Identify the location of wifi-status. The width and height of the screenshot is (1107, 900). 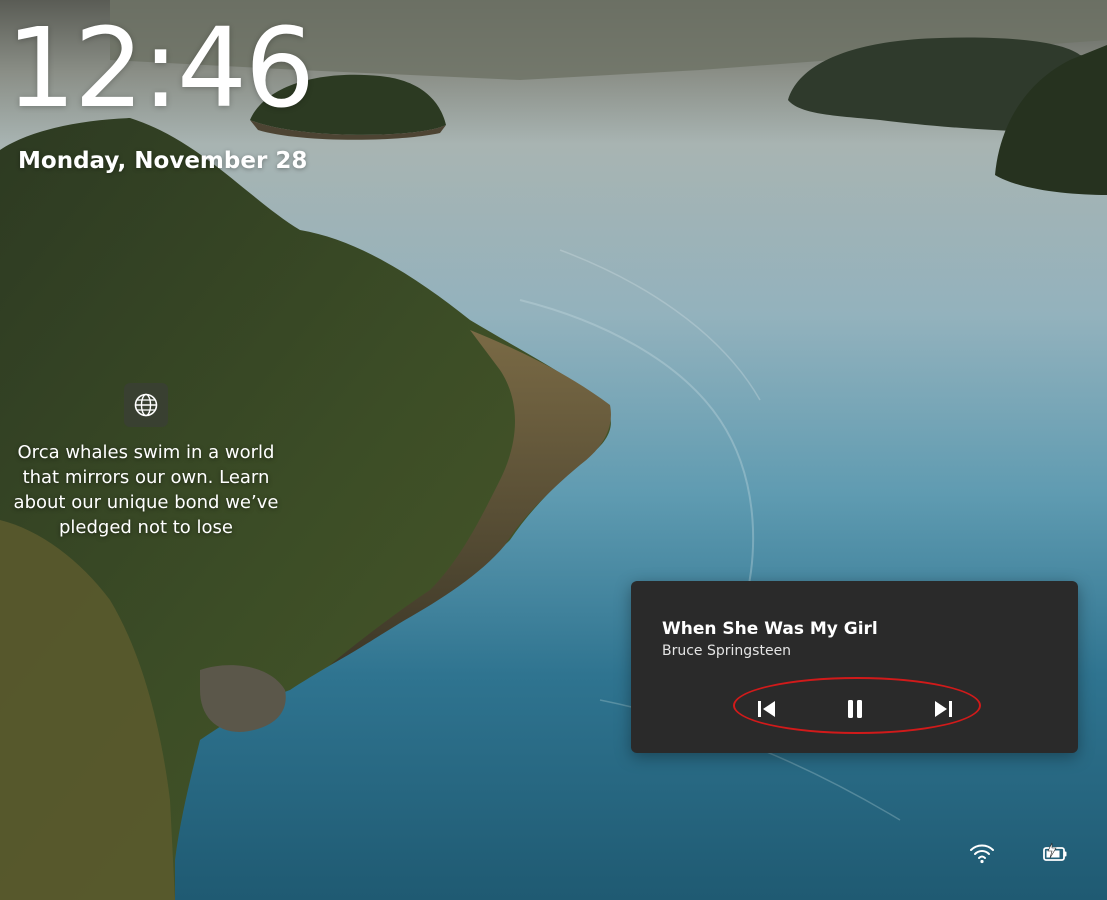
(982, 853).